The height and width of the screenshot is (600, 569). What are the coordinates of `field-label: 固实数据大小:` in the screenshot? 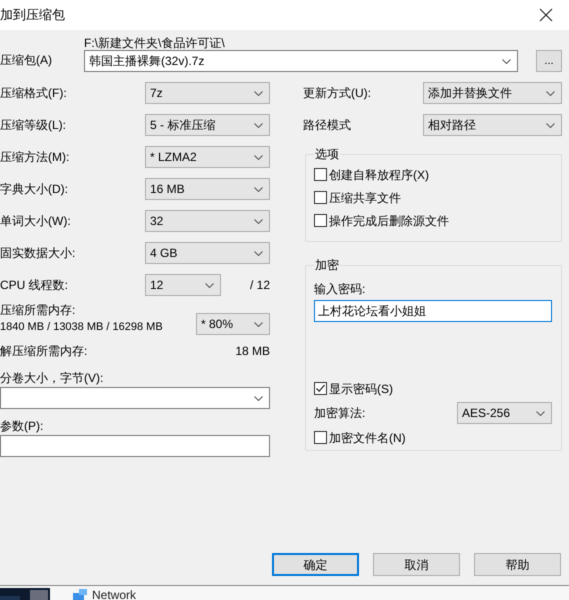 It's located at (38, 253).